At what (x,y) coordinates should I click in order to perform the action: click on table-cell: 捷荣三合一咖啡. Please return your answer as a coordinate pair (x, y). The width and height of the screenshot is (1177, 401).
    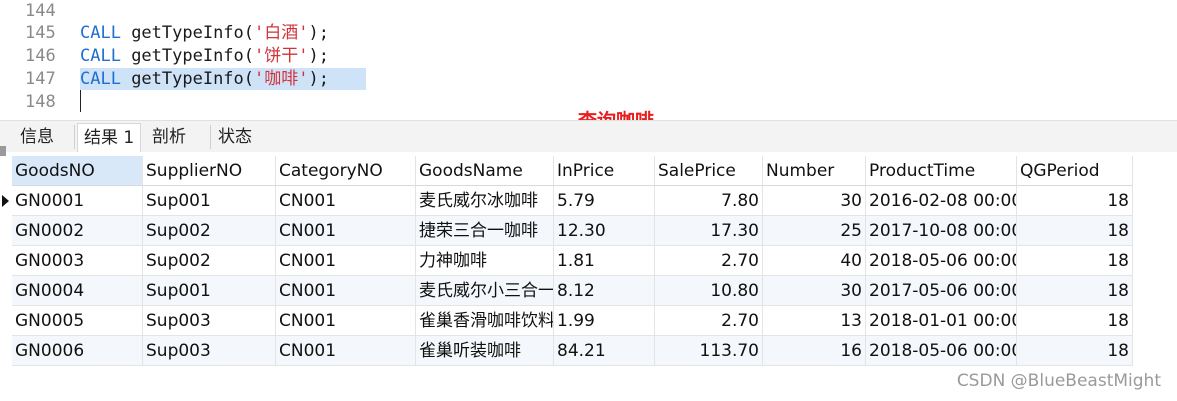
    Looking at the image, I should click on (485, 231).